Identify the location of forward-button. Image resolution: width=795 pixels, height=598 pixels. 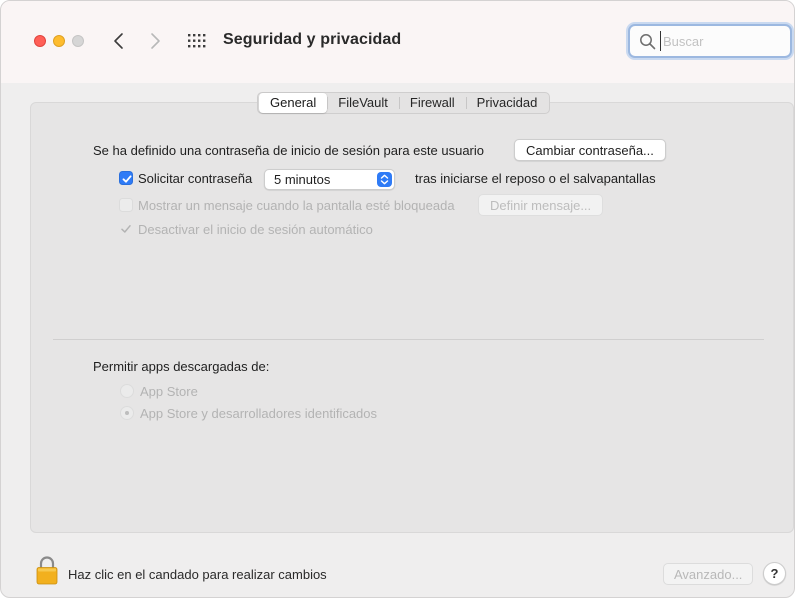
(155, 41).